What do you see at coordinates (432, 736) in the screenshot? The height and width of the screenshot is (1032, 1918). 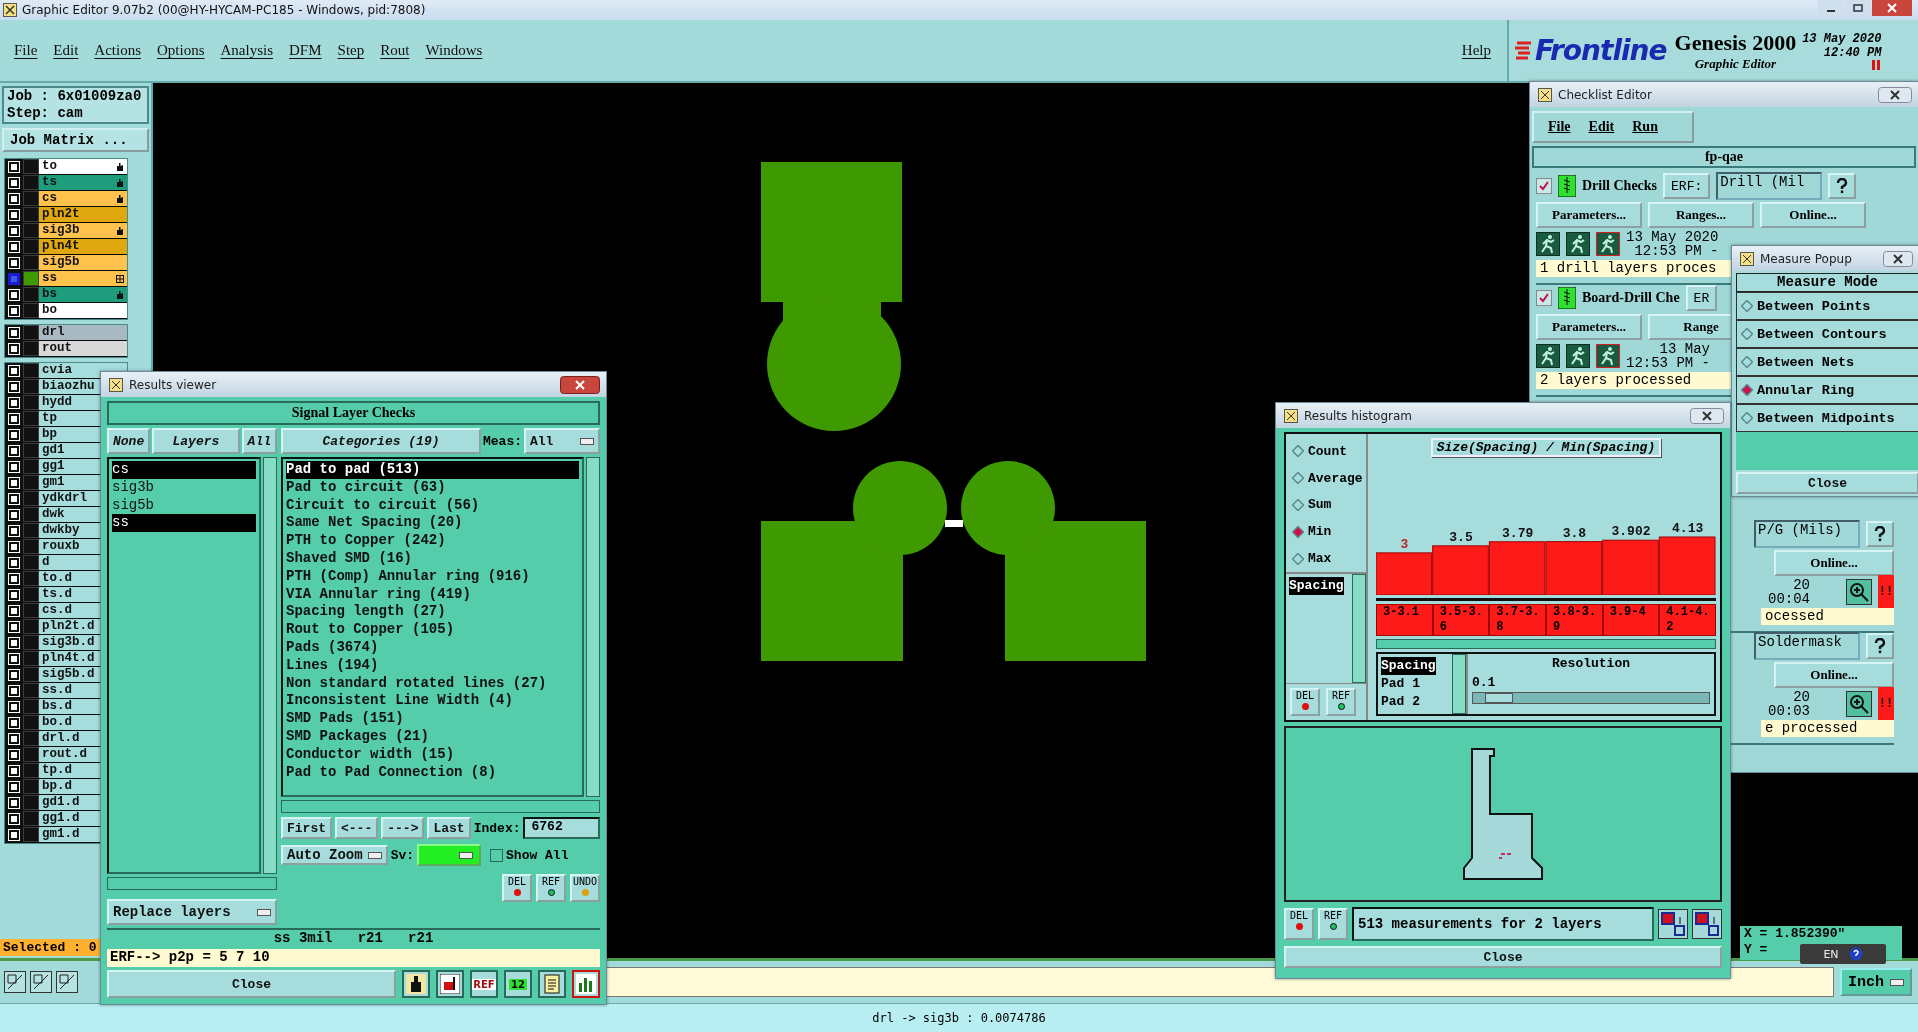 I see `category-item: SMD Packages (21)` at bounding box center [432, 736].